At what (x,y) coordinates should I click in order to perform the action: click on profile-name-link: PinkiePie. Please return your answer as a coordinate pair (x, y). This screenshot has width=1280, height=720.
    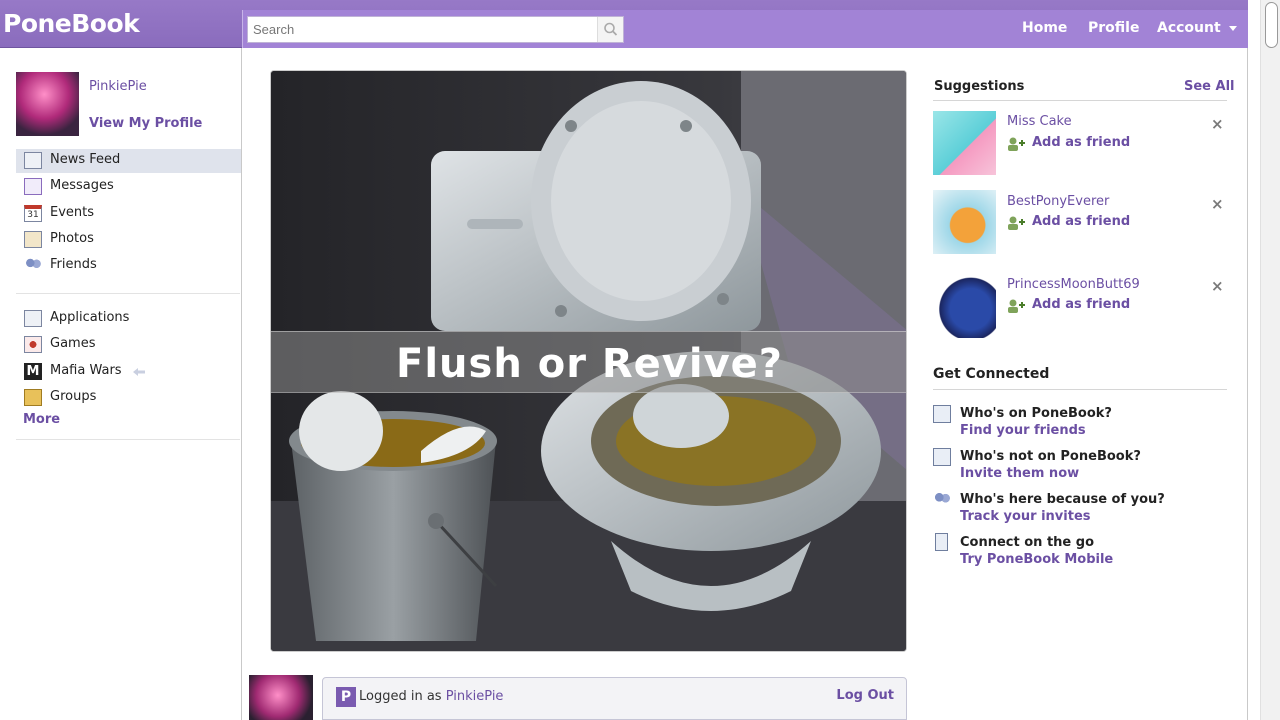
    Looking at the image, I should click on (118, 86).